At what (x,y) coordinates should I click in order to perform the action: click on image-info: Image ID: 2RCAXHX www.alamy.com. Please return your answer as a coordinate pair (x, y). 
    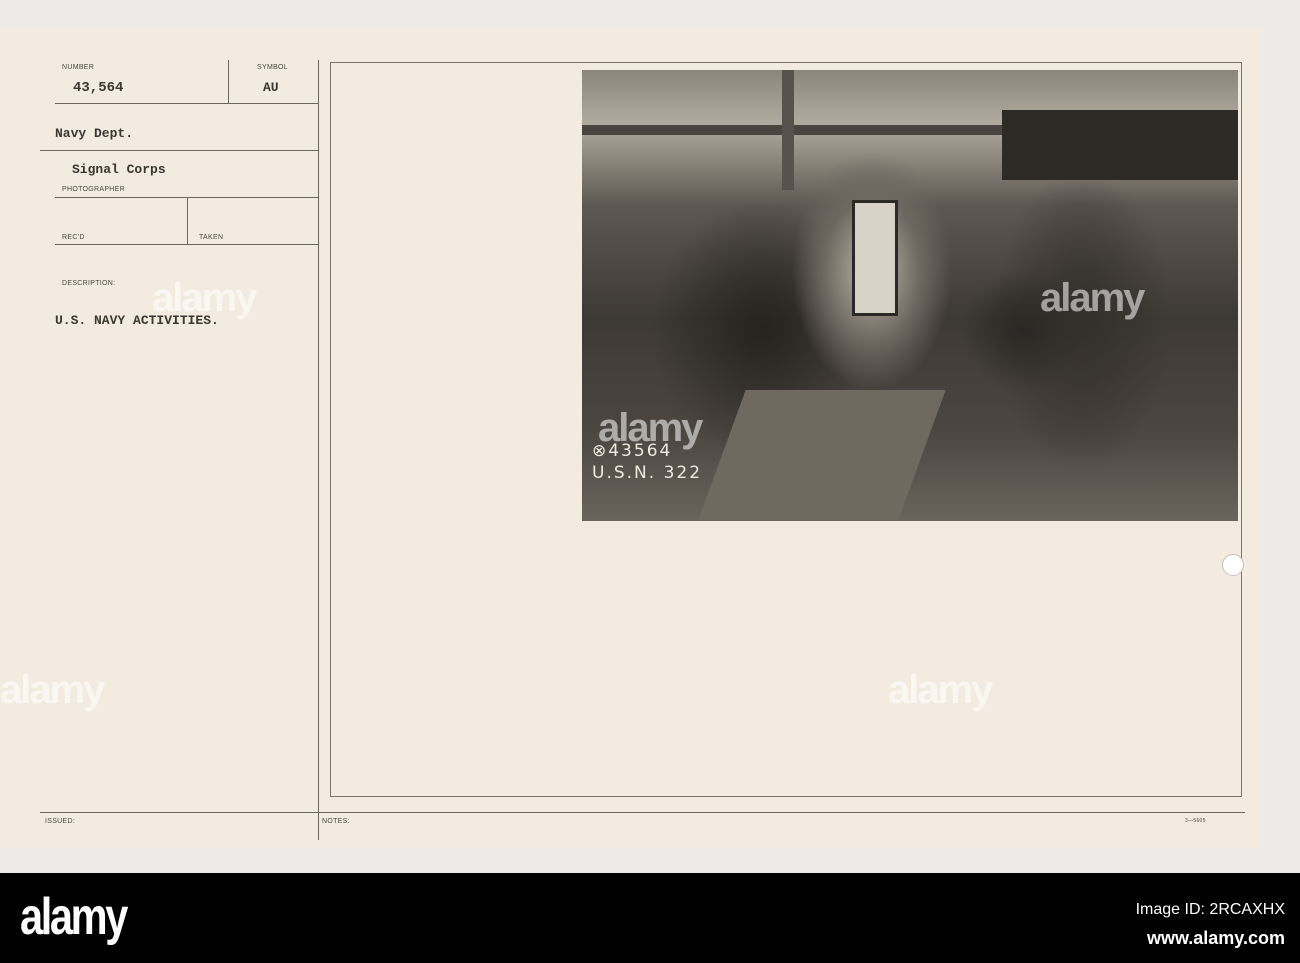
    Looking at the image, I should click on (1210, 924).